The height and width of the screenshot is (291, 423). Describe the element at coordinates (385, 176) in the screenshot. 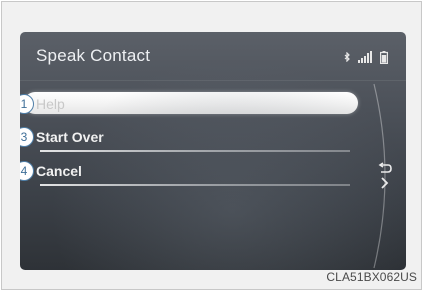

I see `back-arrow-icon` at that location.